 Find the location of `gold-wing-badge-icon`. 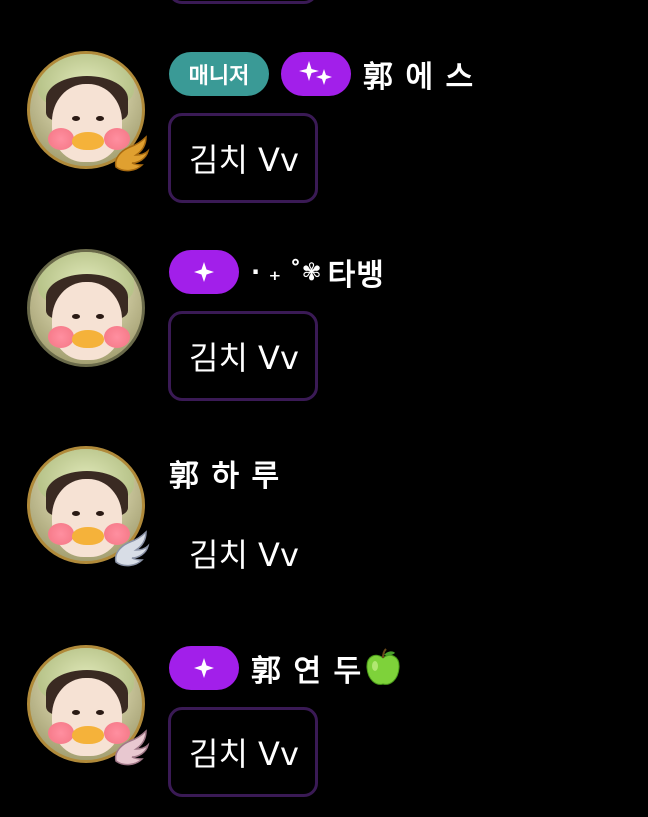

gold-wing-badge-icon is located at coordinates (132, 153).